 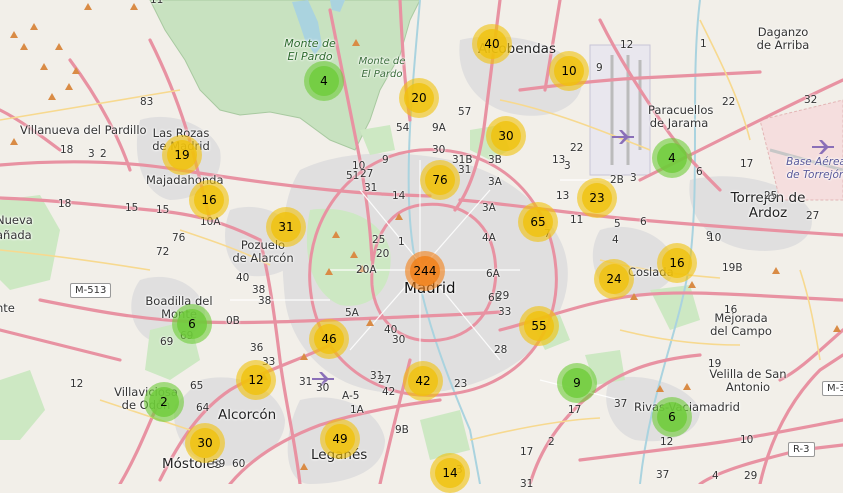 I want to click on cluster-count: 16, so click(x=677, y=263).